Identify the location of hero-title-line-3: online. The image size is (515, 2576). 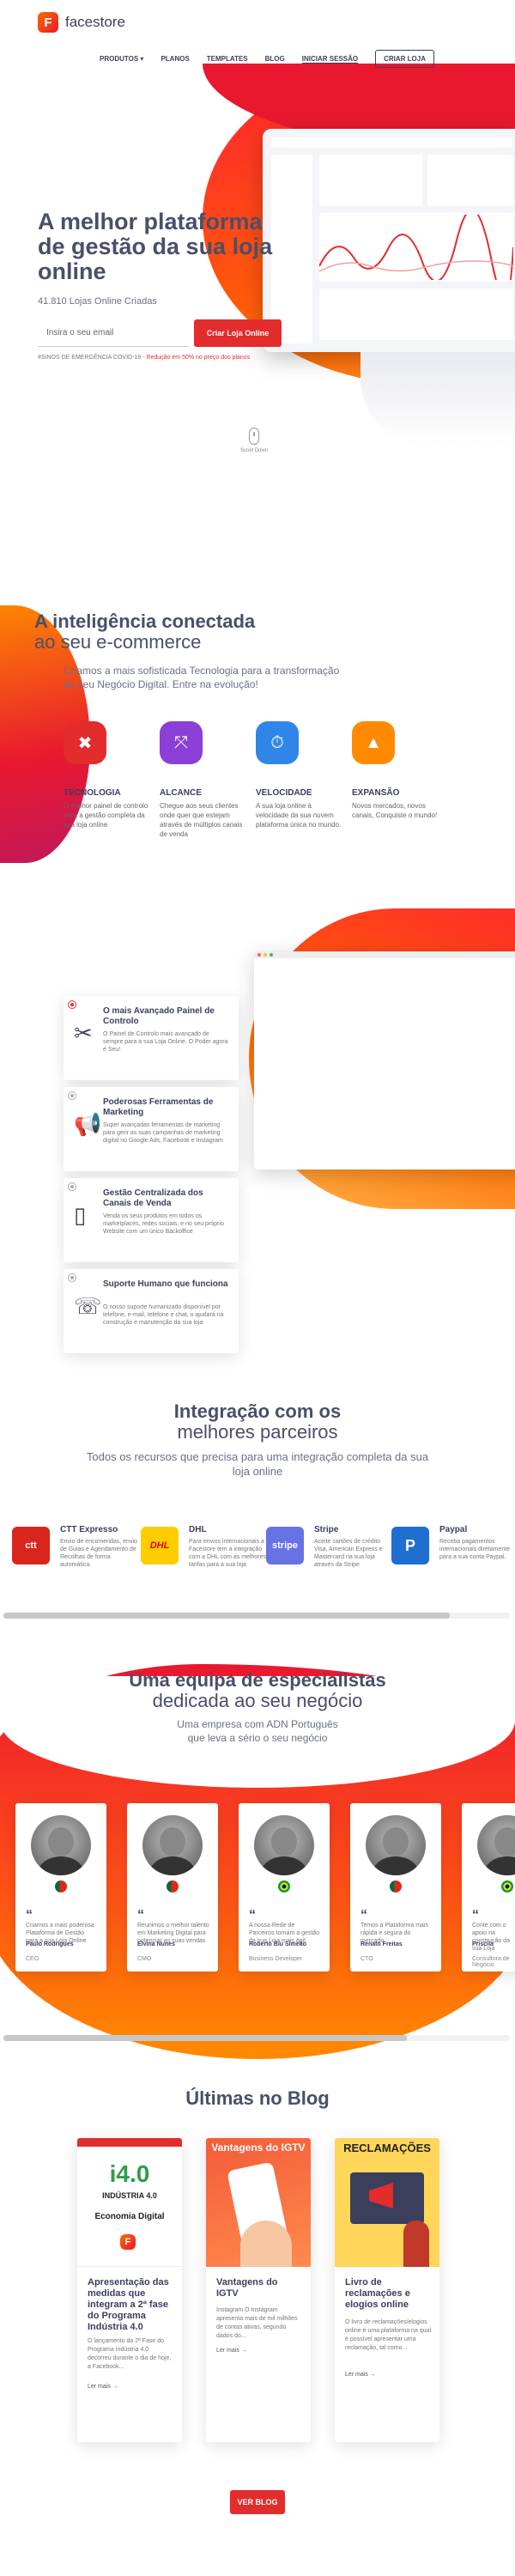
(72, 271).